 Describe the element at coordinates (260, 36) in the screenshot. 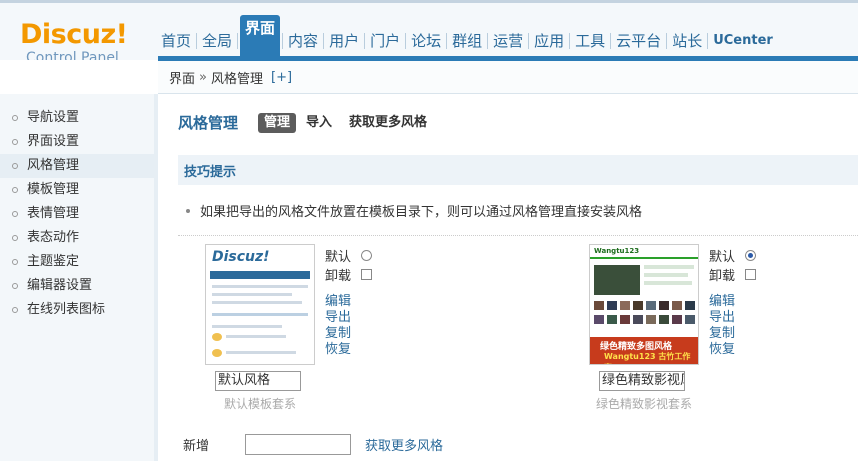

I see `nav-item-2: 界面` at that location.